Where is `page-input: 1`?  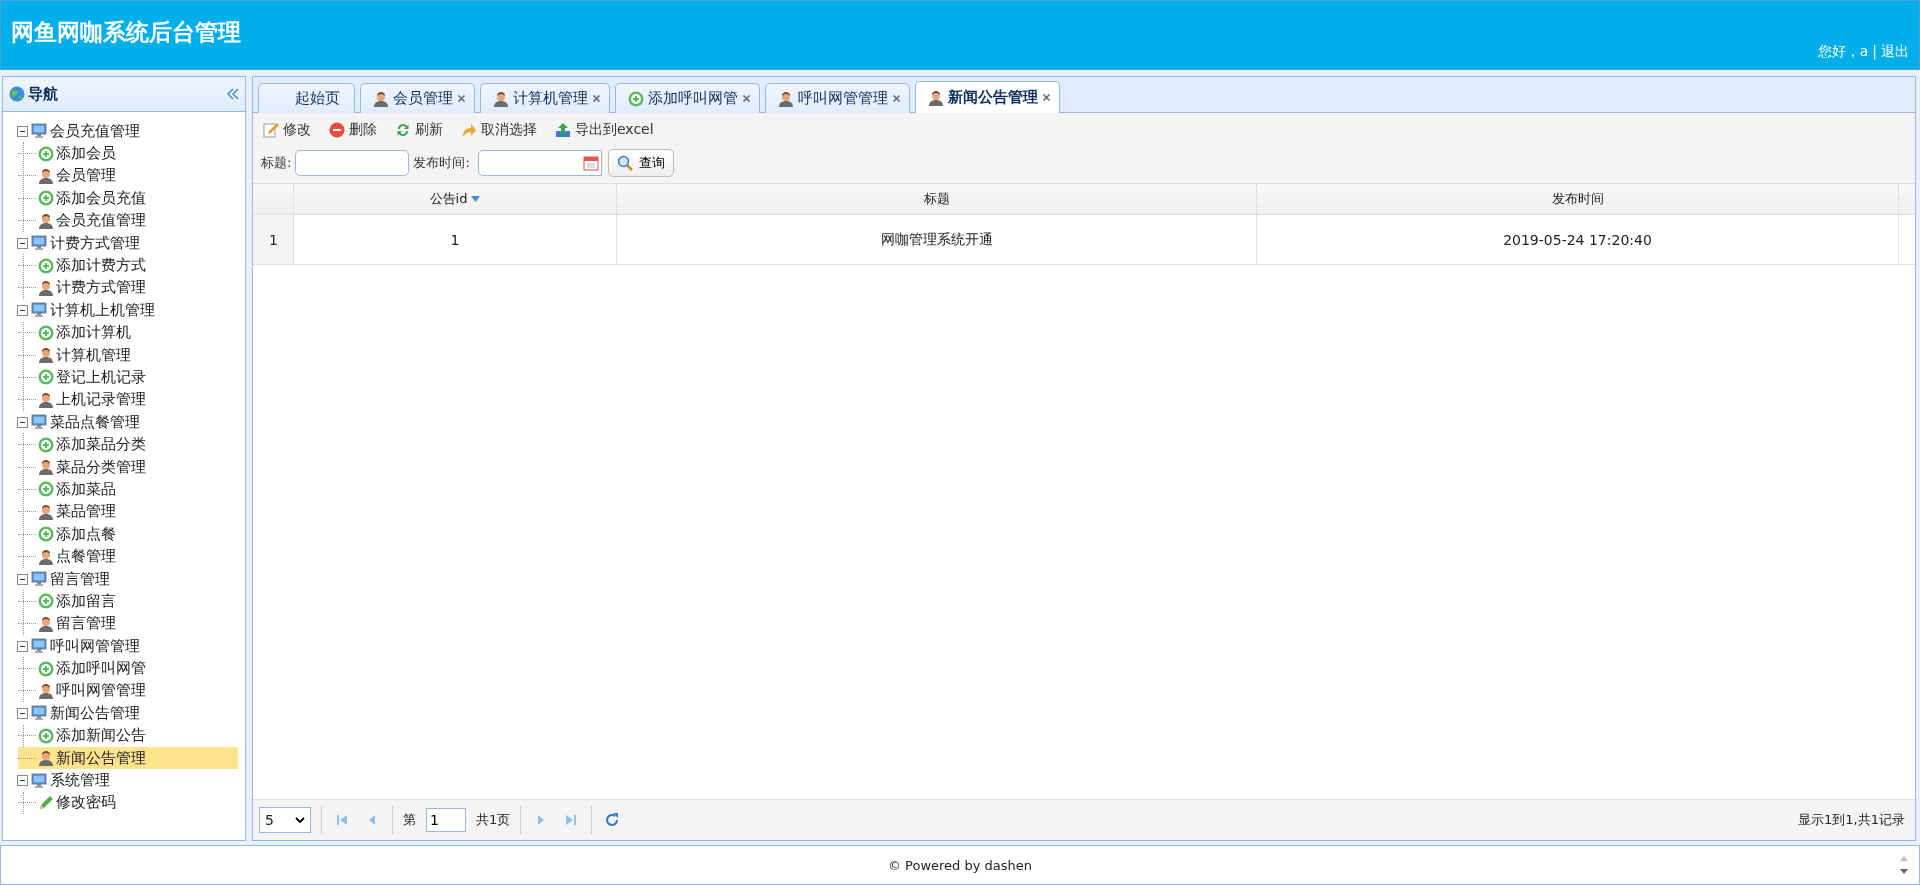
page-input: 1 is located at coordinates (446, 820).